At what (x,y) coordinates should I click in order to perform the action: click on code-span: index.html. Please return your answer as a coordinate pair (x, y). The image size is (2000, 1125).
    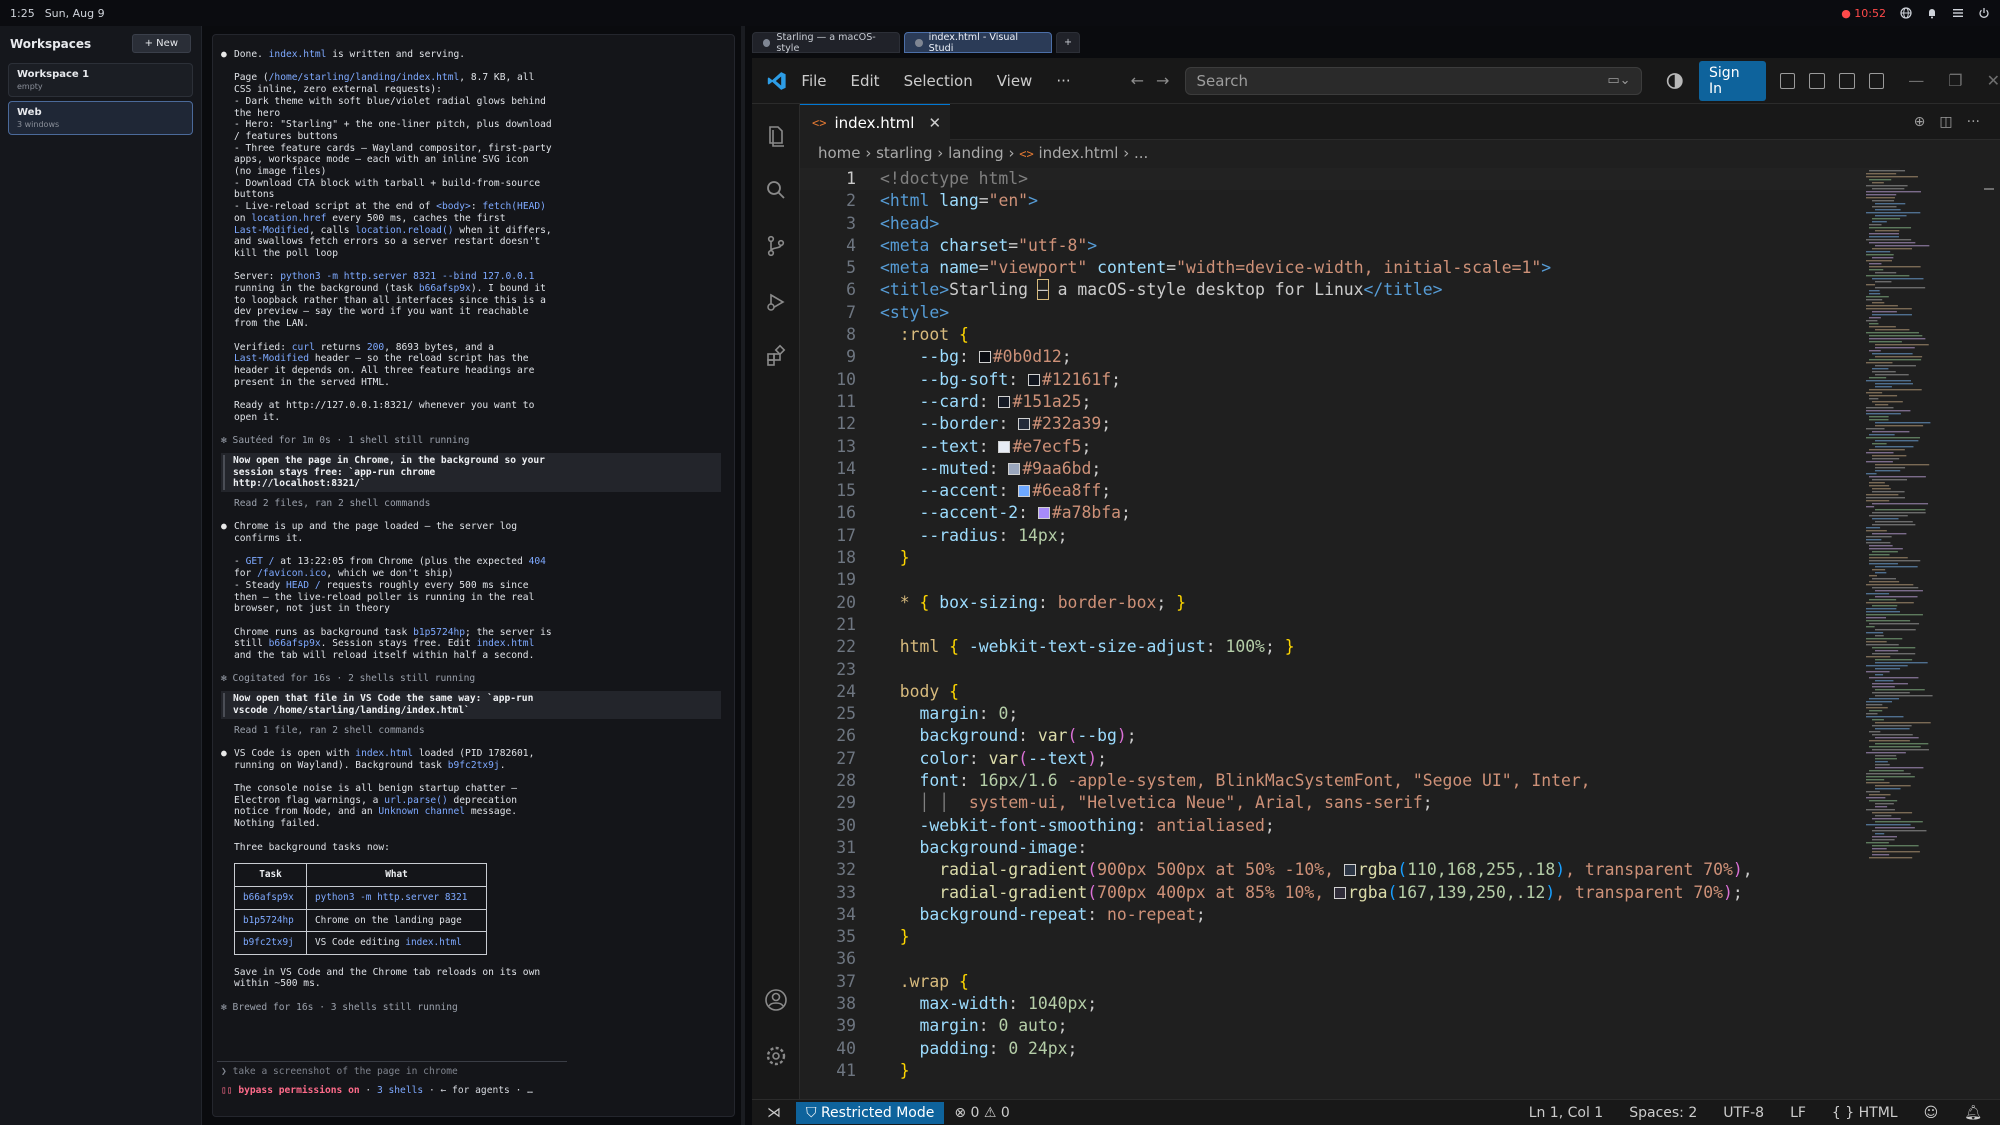
    Looking at the image, I should click on (297, 54).